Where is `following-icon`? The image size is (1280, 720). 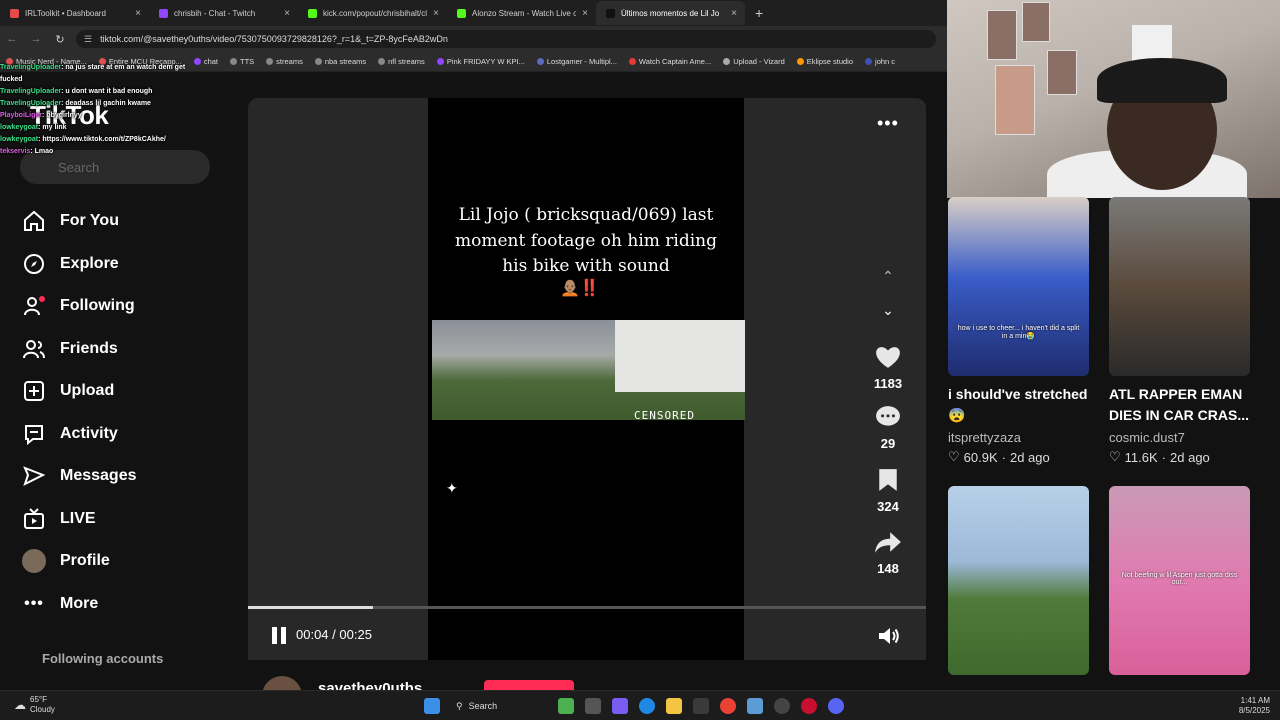 following-icon is located at coordinates (34, 306).